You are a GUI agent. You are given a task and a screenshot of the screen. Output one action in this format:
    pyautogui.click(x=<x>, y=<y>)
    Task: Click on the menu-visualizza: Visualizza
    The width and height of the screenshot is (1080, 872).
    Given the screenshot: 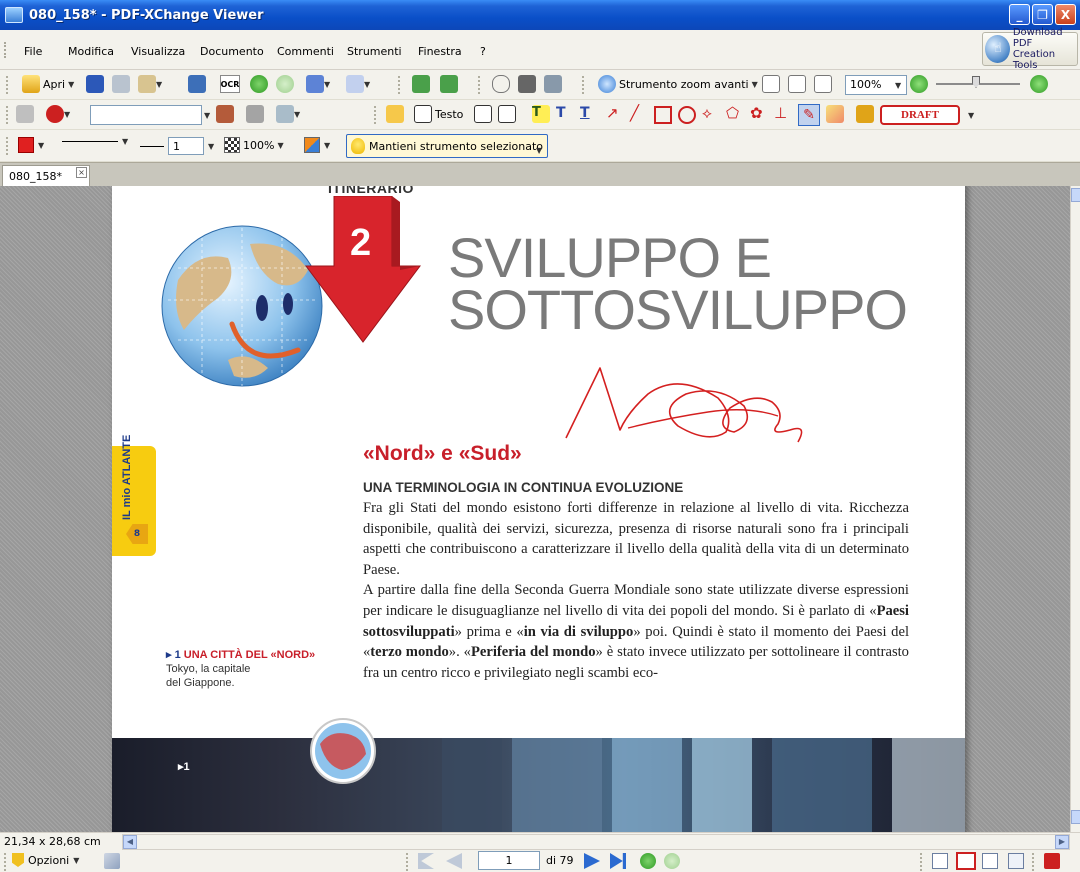 What is the action you would take?
    pyautogui.click(x=158, y=51)
    